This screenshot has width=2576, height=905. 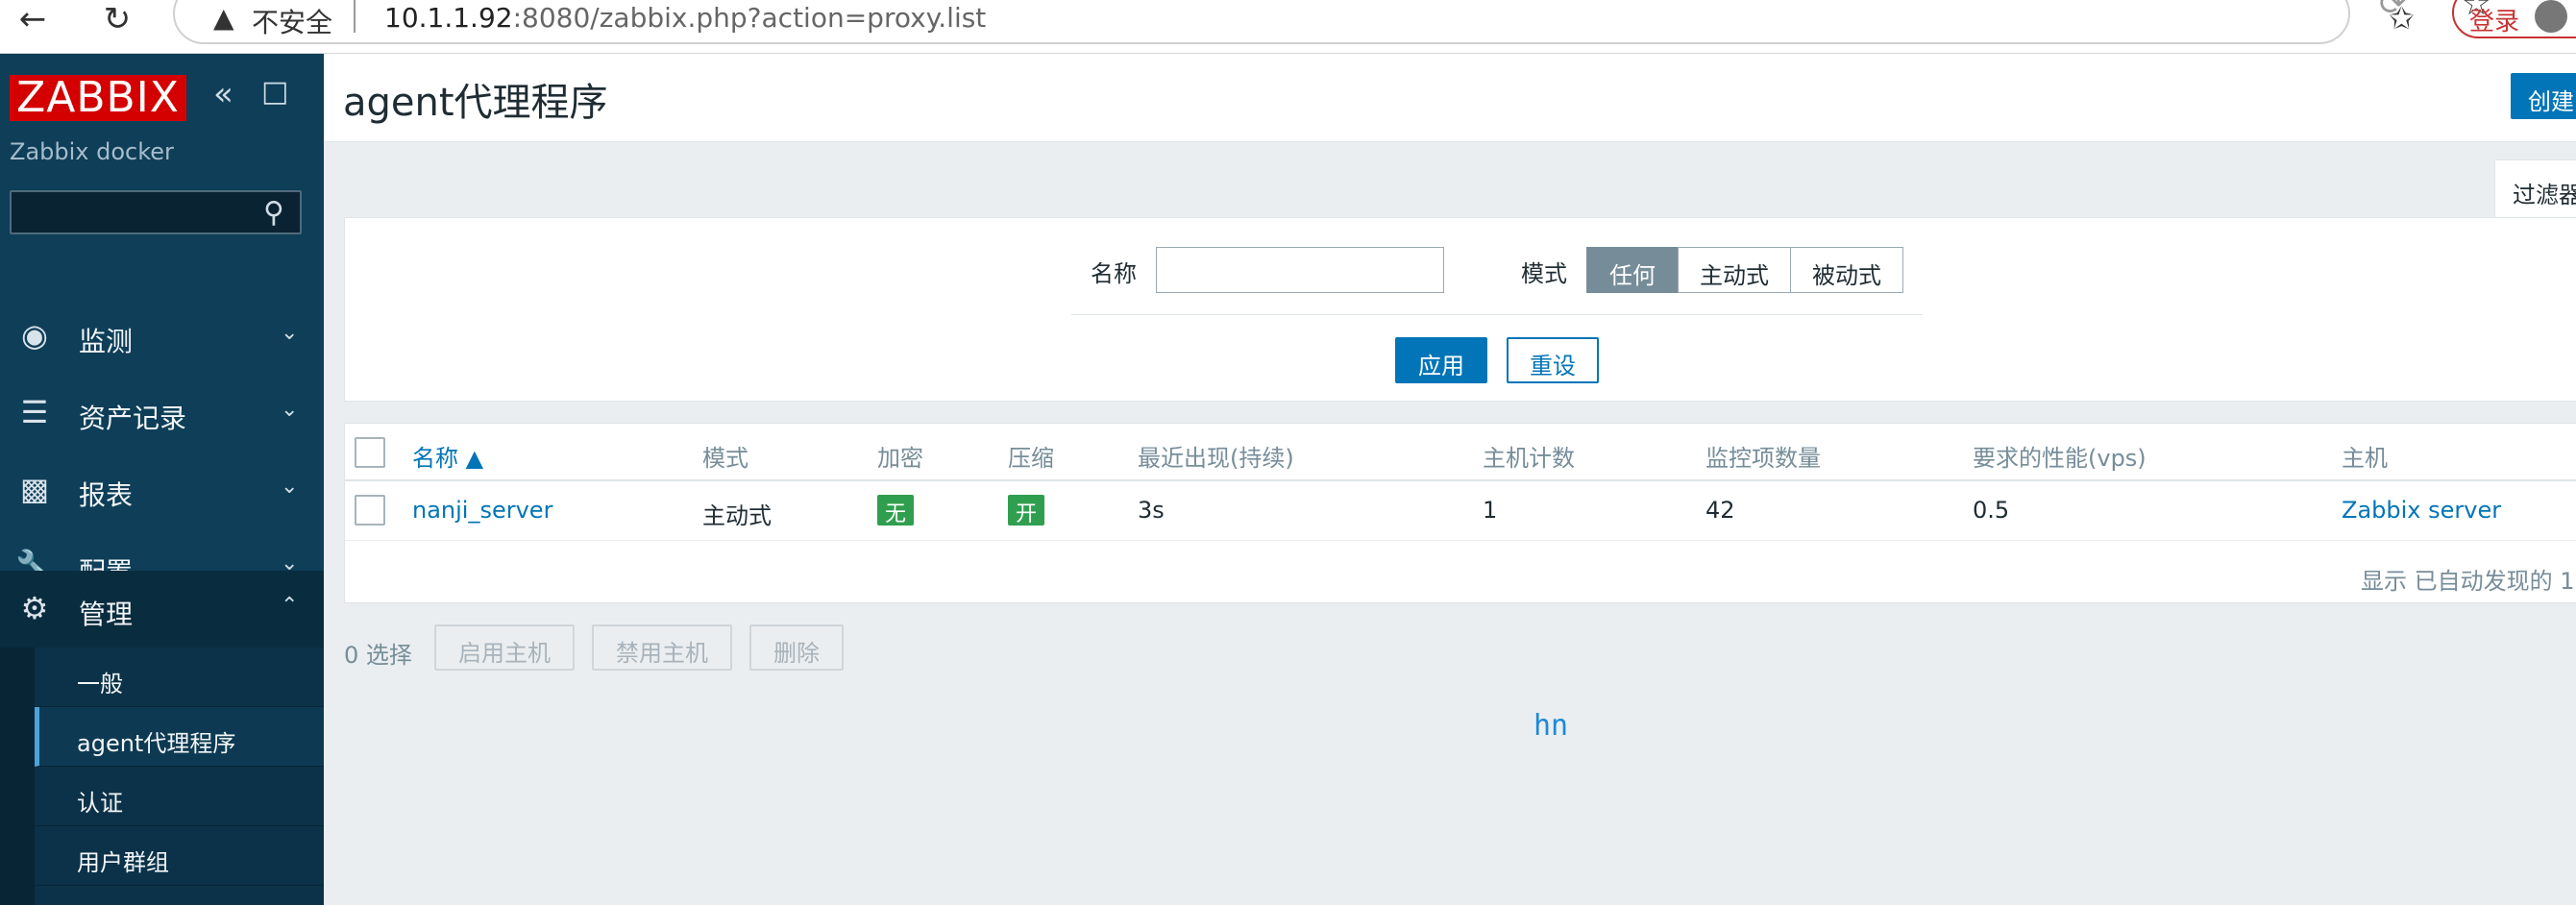 What do you see at coordinates (34, 412) in the screenshot?
I see `list-icon: ☰` at bounding box center [34, 412].